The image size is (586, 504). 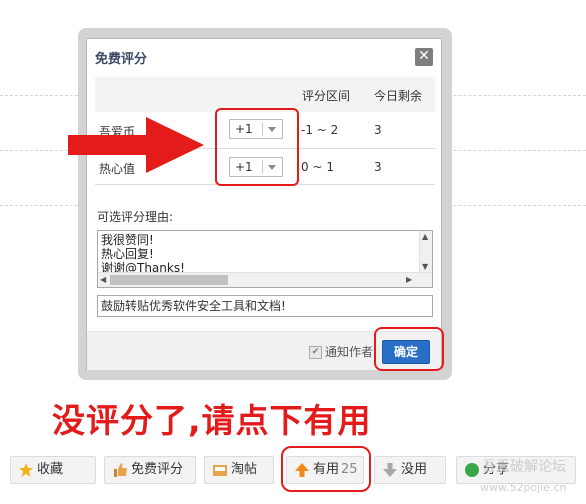 I want to click on scroll-up-icon: ▲, so click(x=425, y=236).